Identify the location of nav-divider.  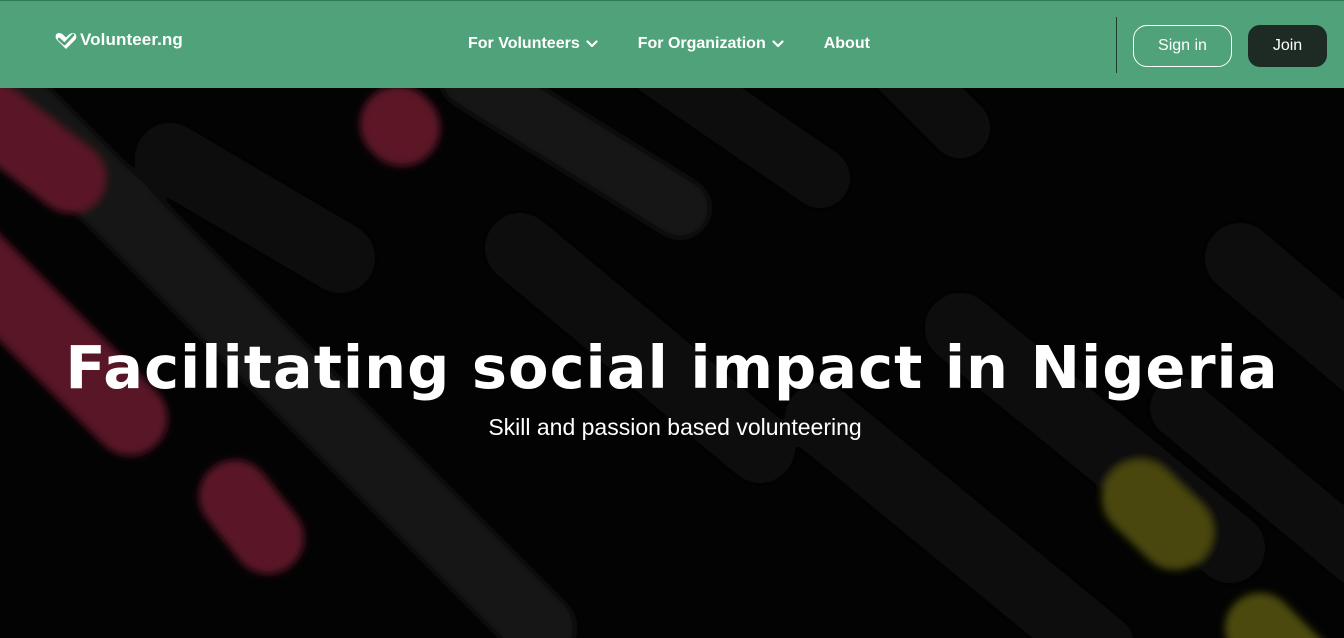
(1116, 45).